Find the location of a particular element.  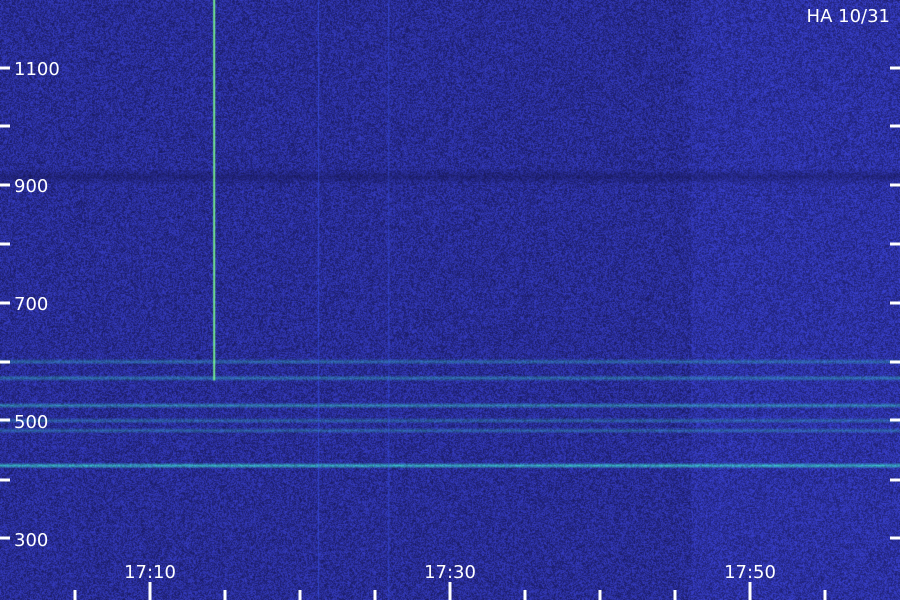

chart-title: HA 10/31 is located at coordinates (848, 16).